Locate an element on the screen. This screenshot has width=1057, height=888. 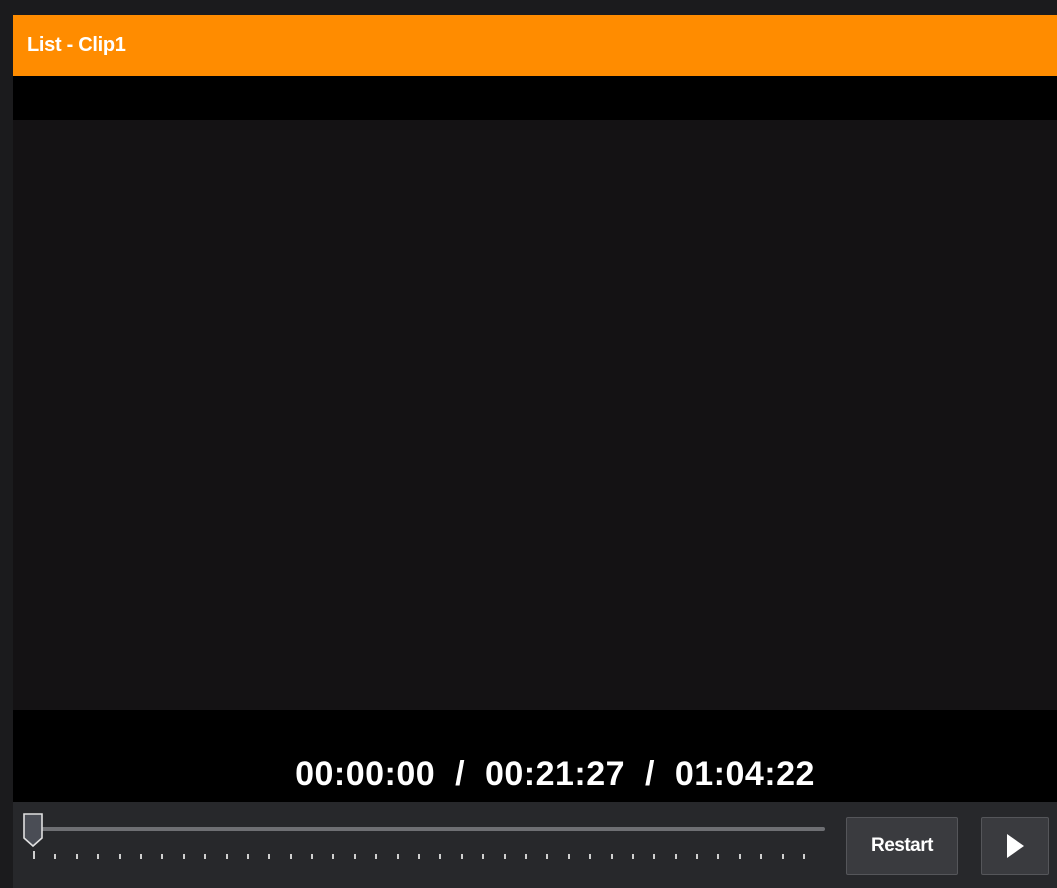
title-bar: List - Clip1 is located at coordinates (535, 45).